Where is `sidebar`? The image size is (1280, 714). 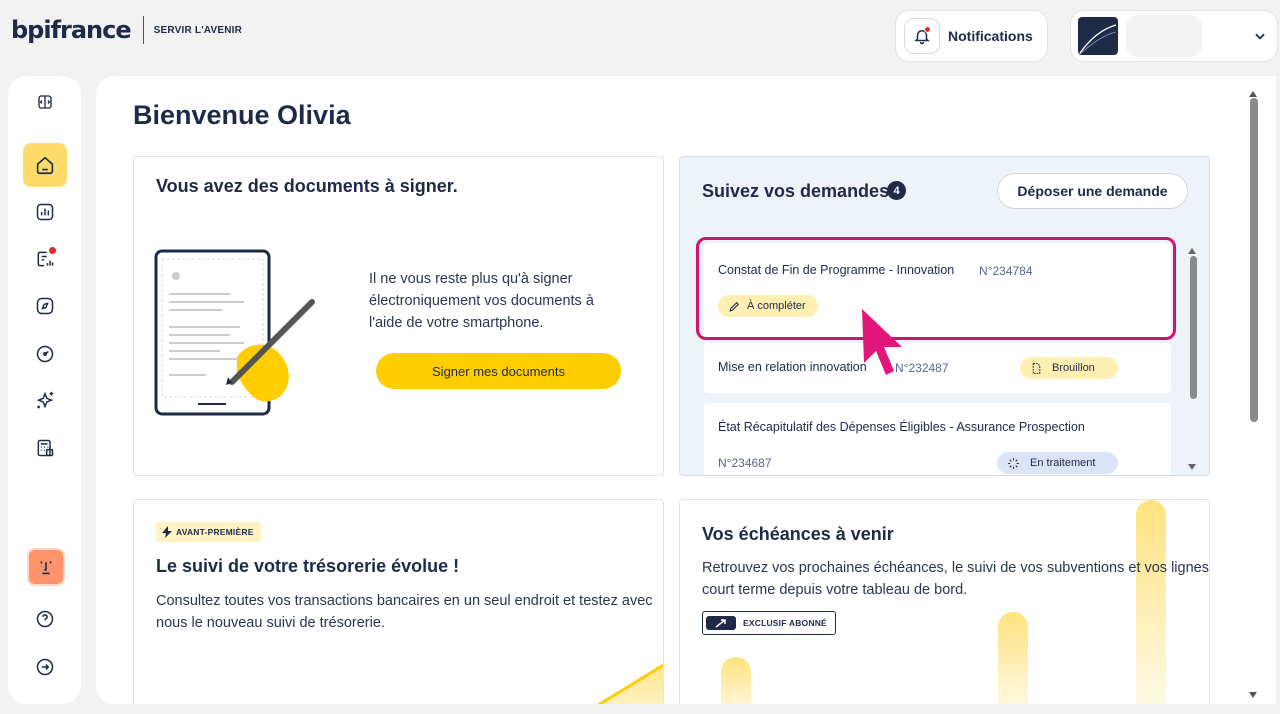 sidebar is located at coordinates (44, 390).